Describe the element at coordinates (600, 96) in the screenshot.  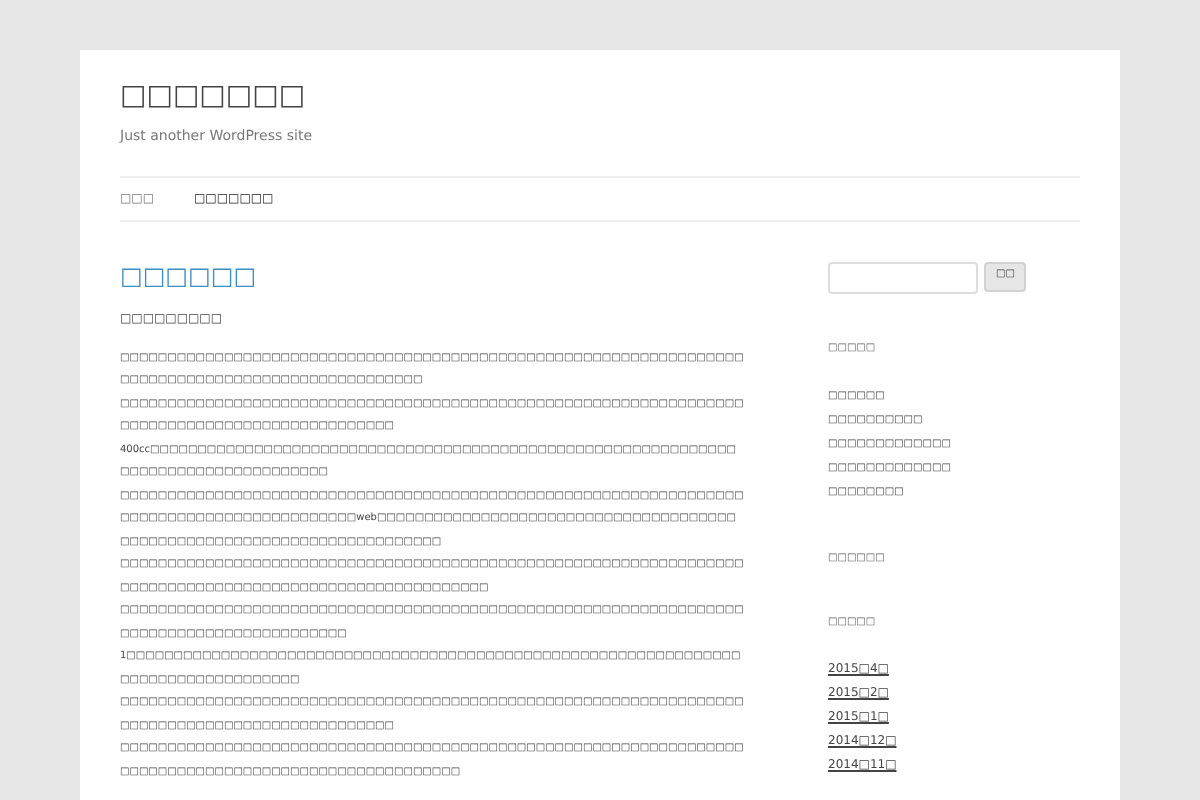
I see `site-title: □□□□□□□` at that location.